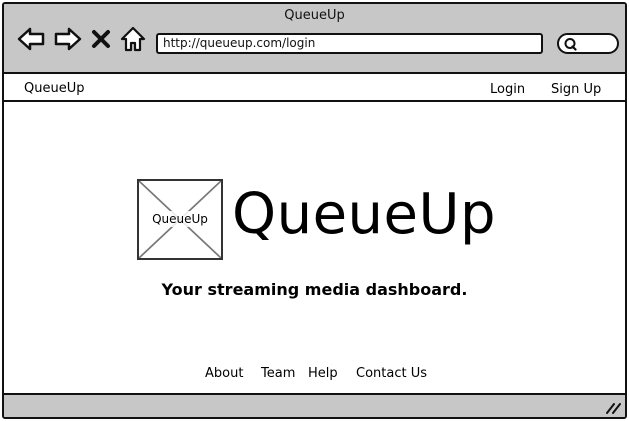 Image resolution: width=629 pixels, height=421 pixels. Describe the element at coordinates (588, 43) in the screenshot. I see `search-field` at that location.